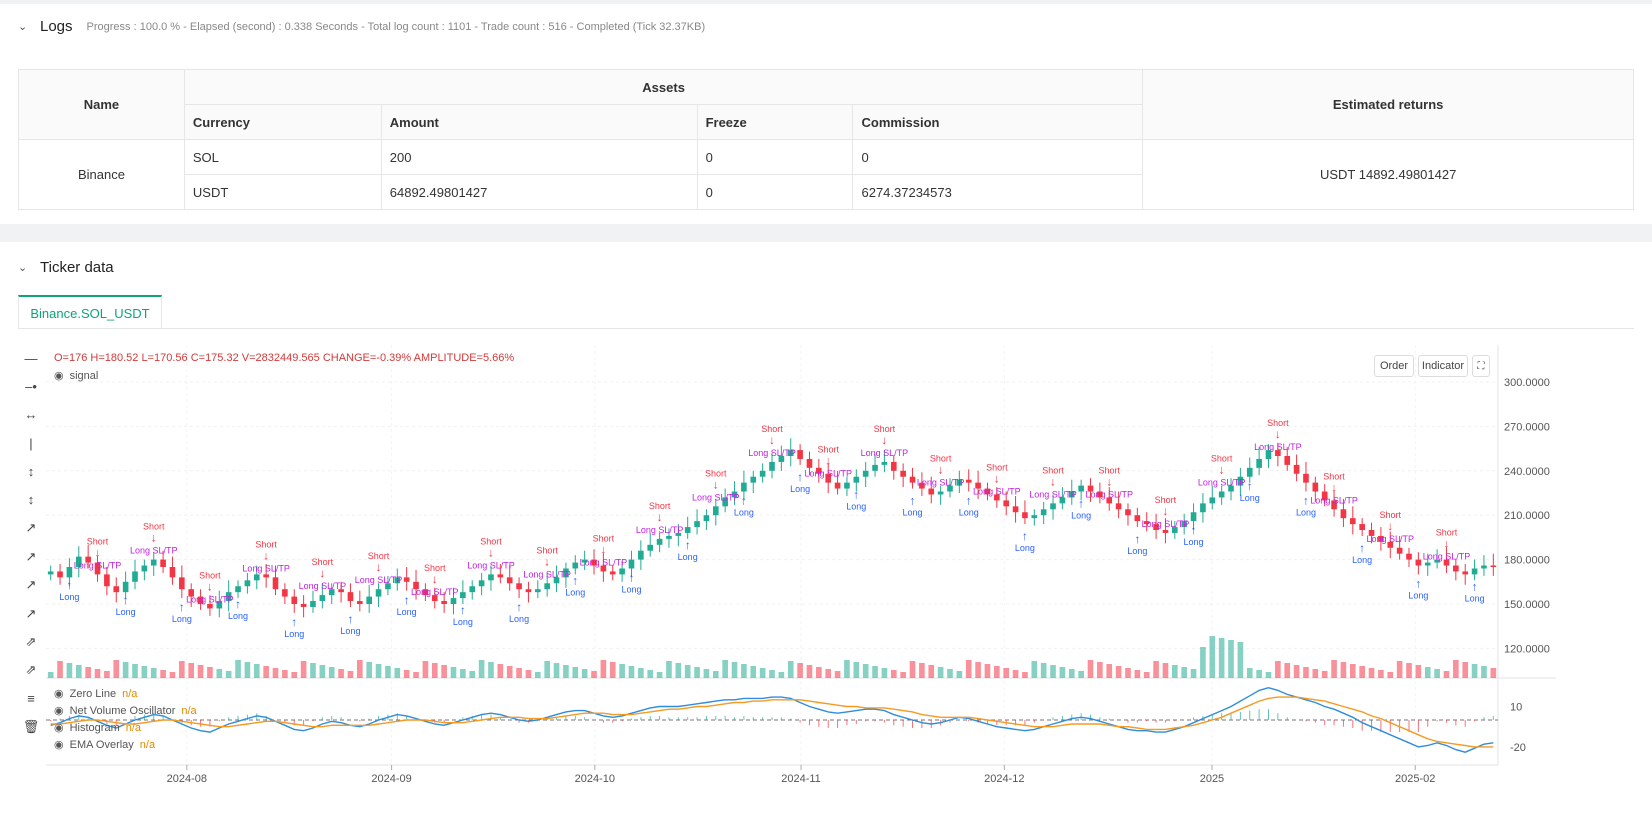 Image resolution: width=1652 pixels, height=829 pixels. What do you see at coordinates (31, 528) in the screenshot?
I see `trend-line-icon: ↗` at bounding box center [31, 528].